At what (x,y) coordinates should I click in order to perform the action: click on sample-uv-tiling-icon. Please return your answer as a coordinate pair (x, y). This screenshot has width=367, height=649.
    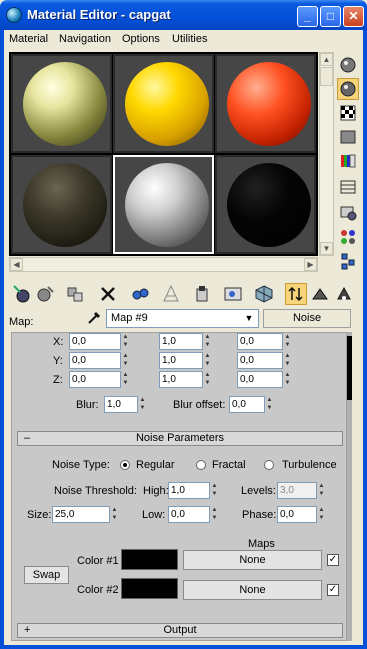
    Looking at the image, I should click on (348, 137).